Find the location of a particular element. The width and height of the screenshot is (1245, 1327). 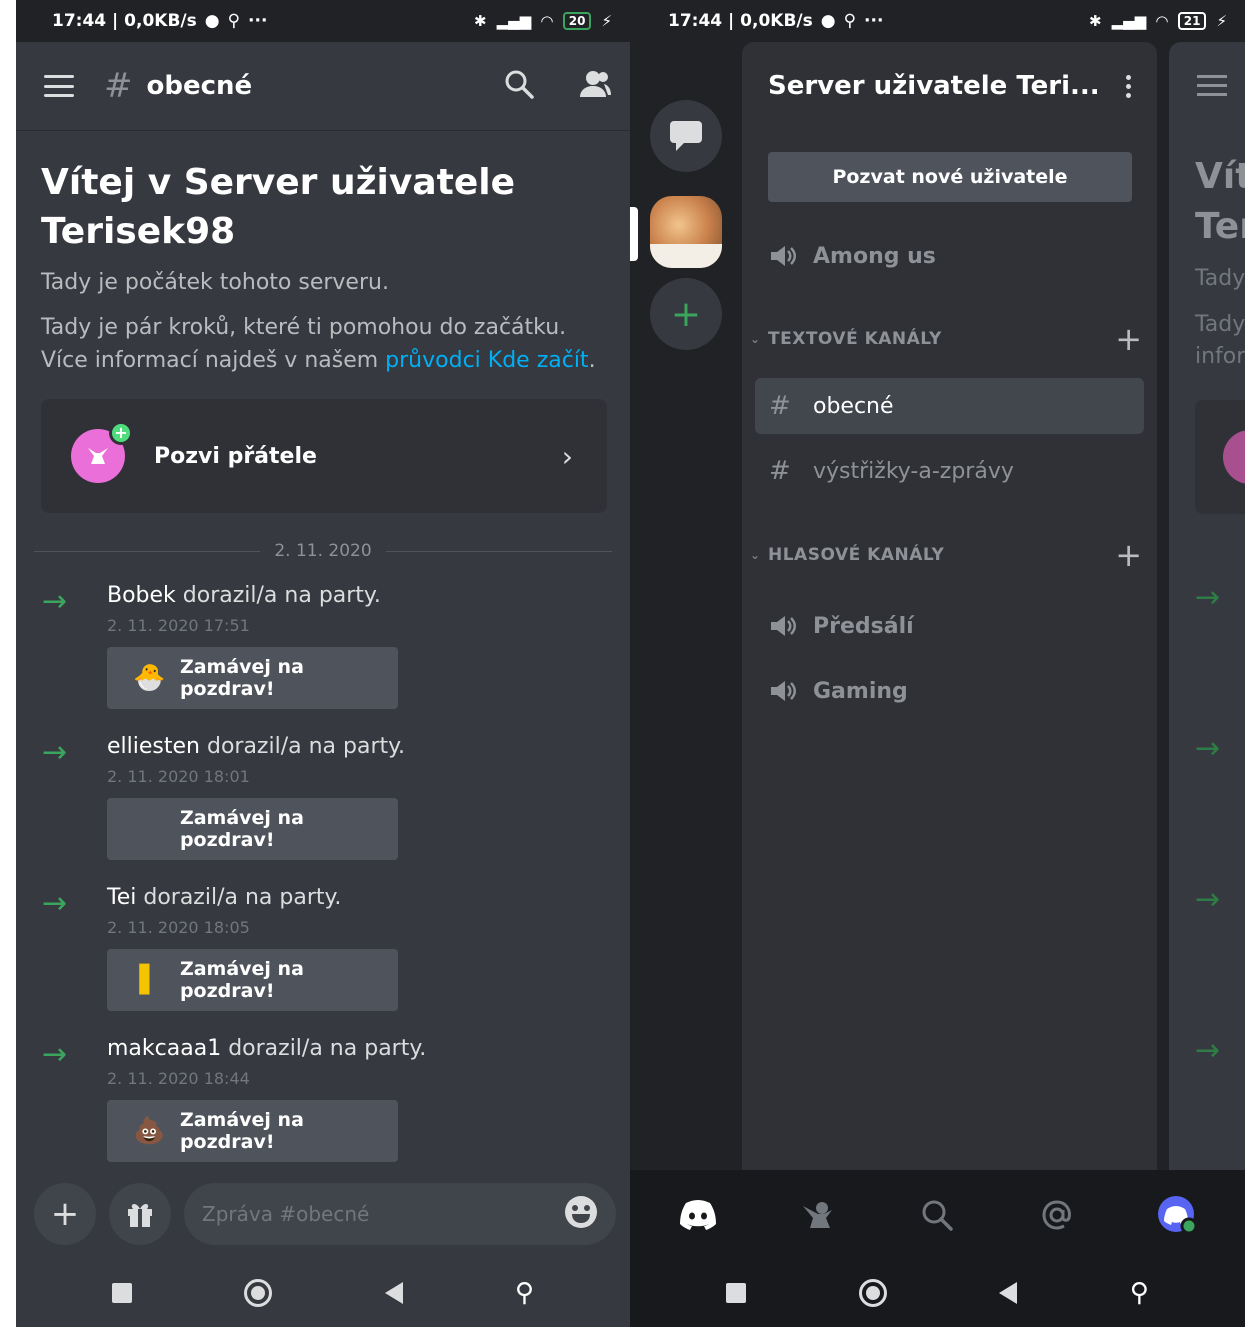

bottom-tab-bar is located at coordinates (937, 1214).